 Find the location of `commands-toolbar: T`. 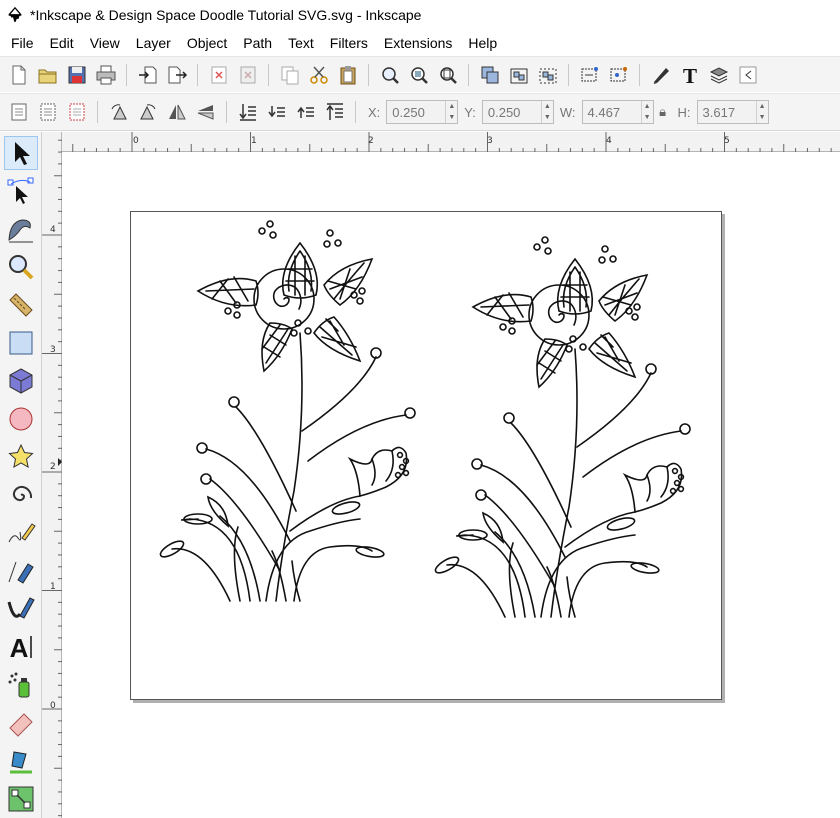

commands-toolbar: T is located at coordinates (420, 74).